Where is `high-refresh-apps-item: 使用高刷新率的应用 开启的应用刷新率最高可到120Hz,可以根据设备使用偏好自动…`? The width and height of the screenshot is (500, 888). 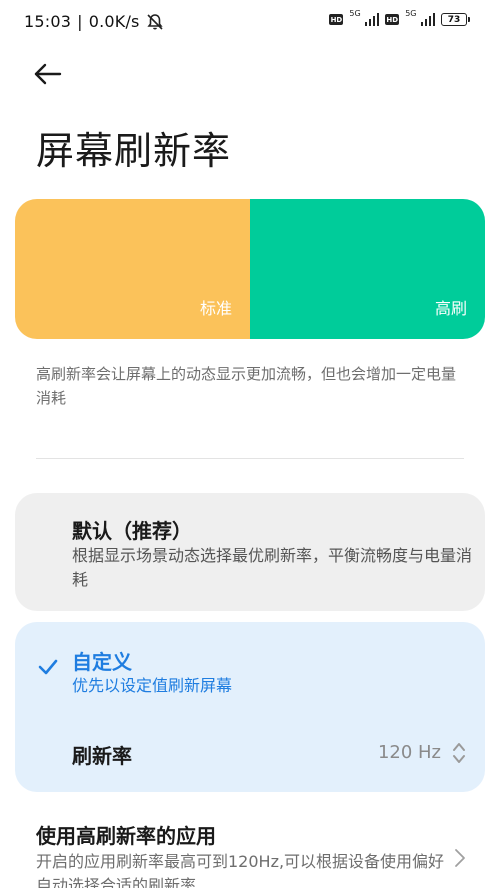 high-refresh-apps-item: 使用高刷新率的应用 开启的应用刷新率最高可到120Hz,可以根据设备使用偏好自动… is located at coordinates (250, 850).